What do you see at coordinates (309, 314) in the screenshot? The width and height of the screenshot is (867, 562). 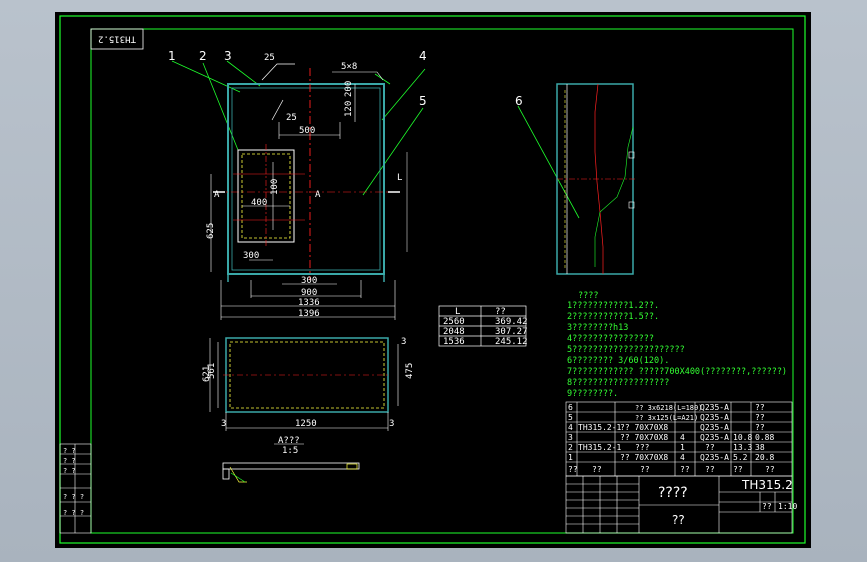 I see `dim-1396: 1396` at bounding box center [309, 314].